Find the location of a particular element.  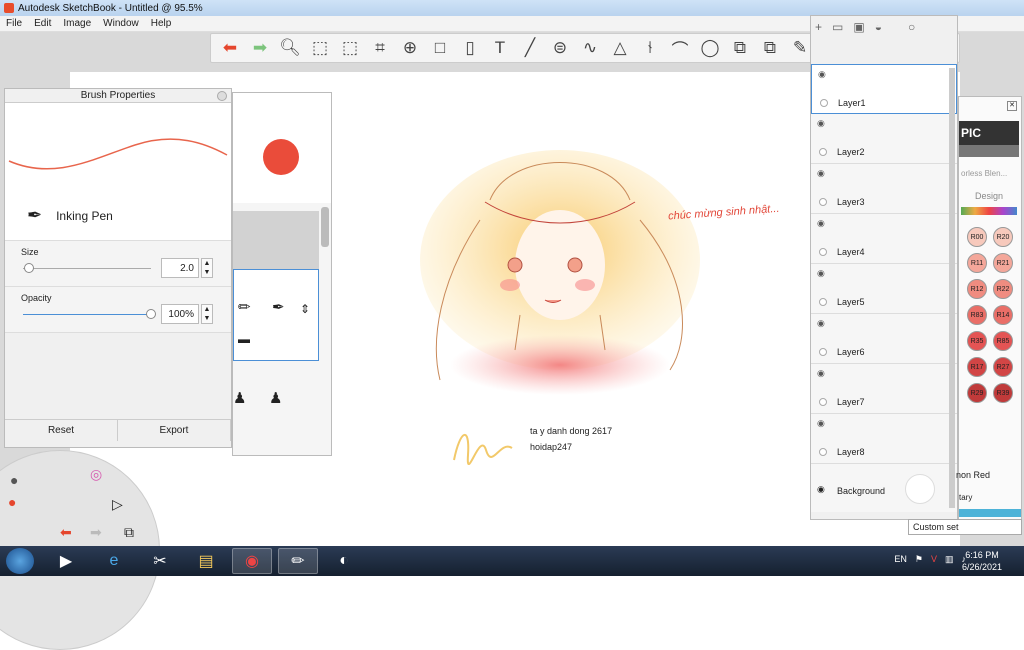

zoom-icon: 🔍︎ is located at coordinates (290, 48).